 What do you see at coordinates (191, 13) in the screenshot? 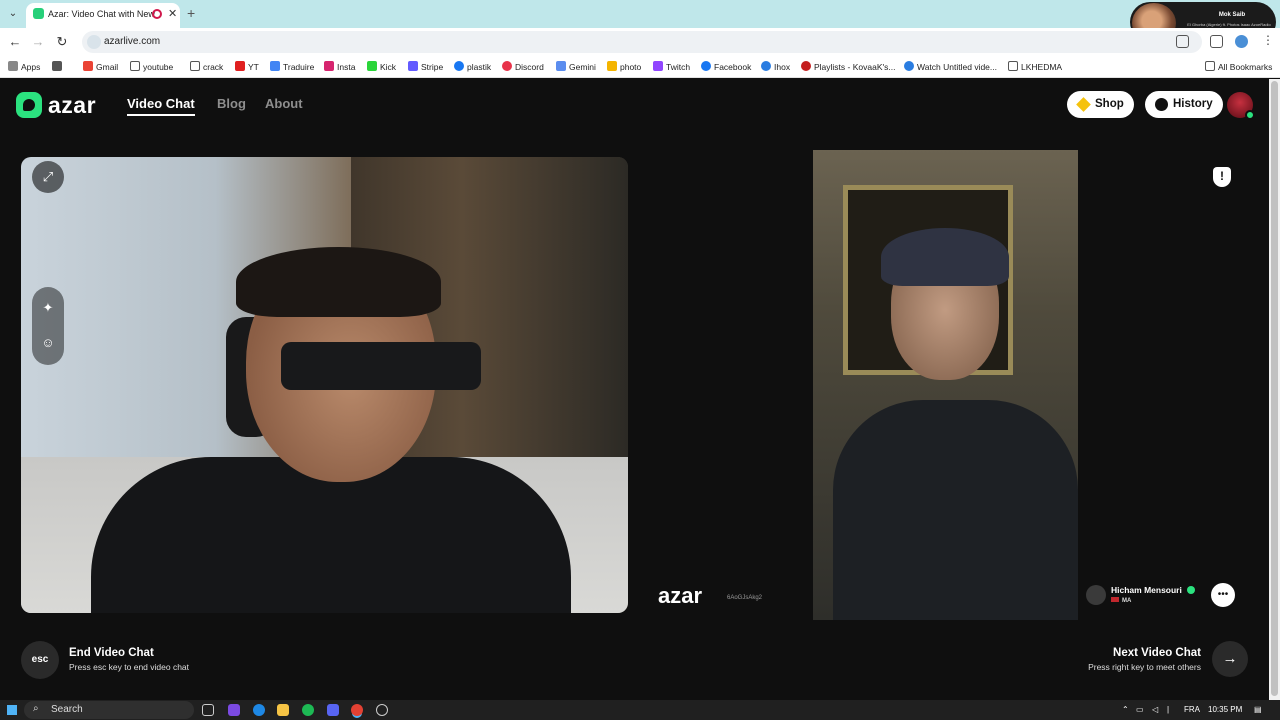
I see `new-tab-button: +` at bounding box center [191, 13].